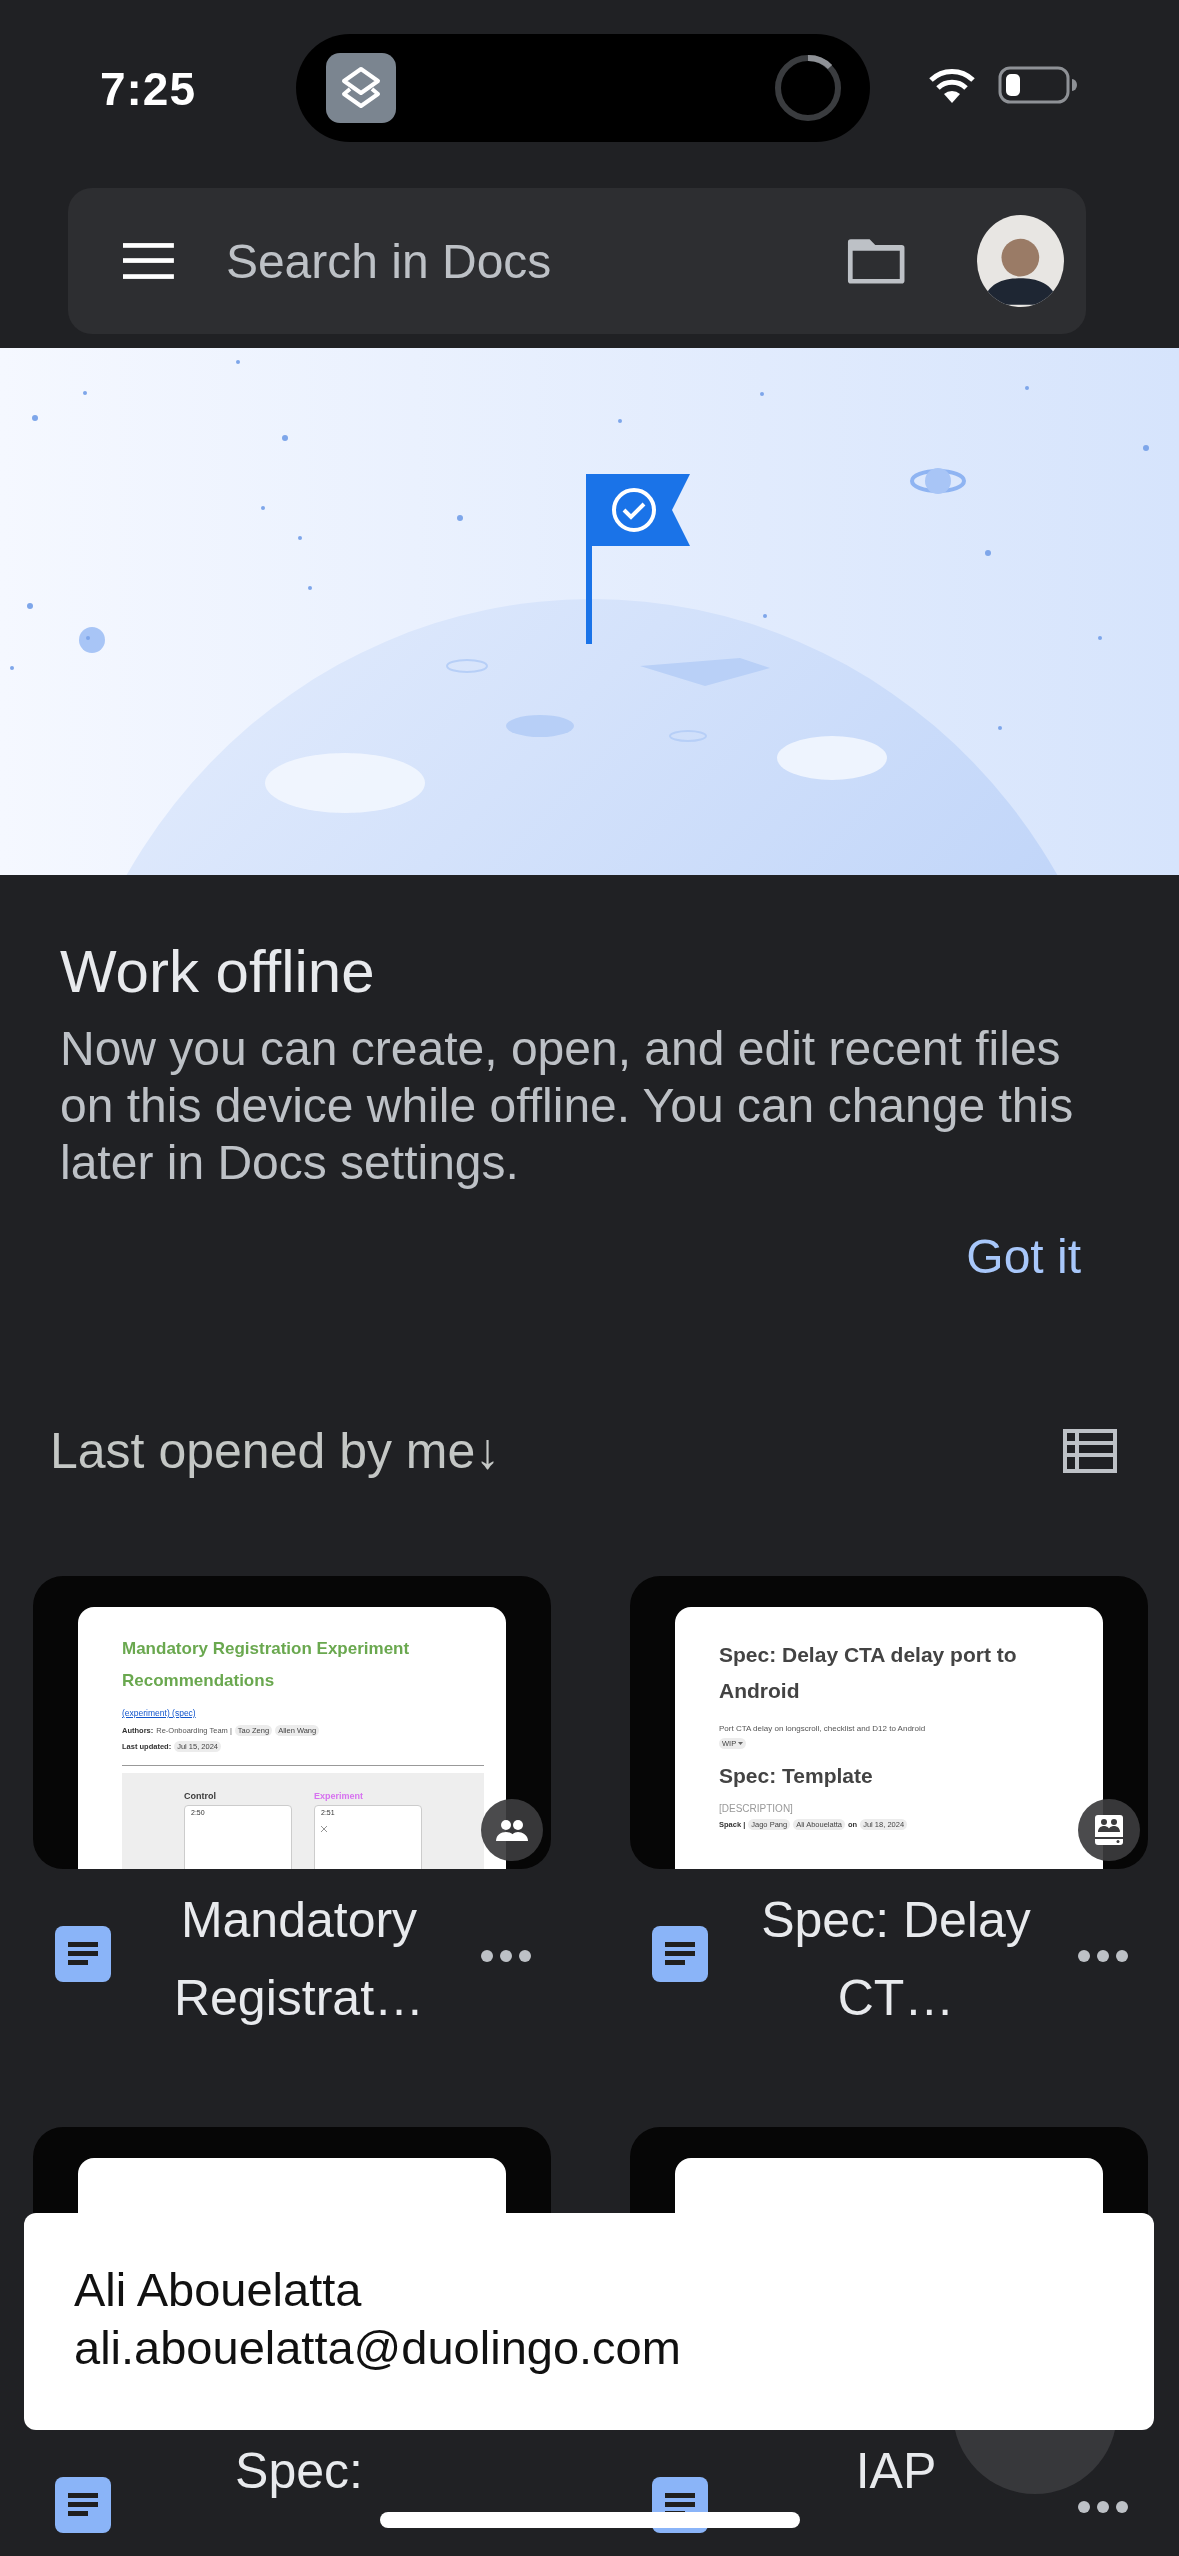 This screenshot has height=2556, width=1179. What do you see at coordinates (536, 261) in the screenshot?
I see `search-field: Search in Docs` at bounding box center [536, 261].